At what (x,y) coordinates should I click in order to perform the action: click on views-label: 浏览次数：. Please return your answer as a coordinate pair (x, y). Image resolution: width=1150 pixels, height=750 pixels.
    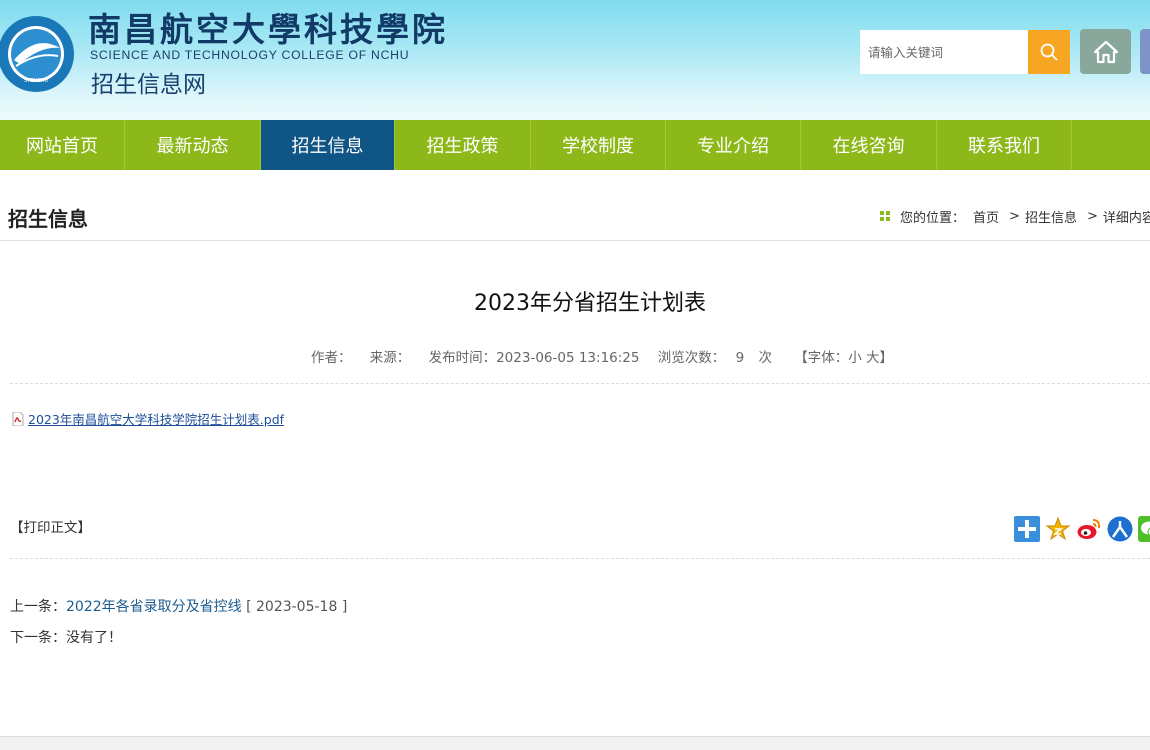
    Looking at the image, I should click on (691, 358).